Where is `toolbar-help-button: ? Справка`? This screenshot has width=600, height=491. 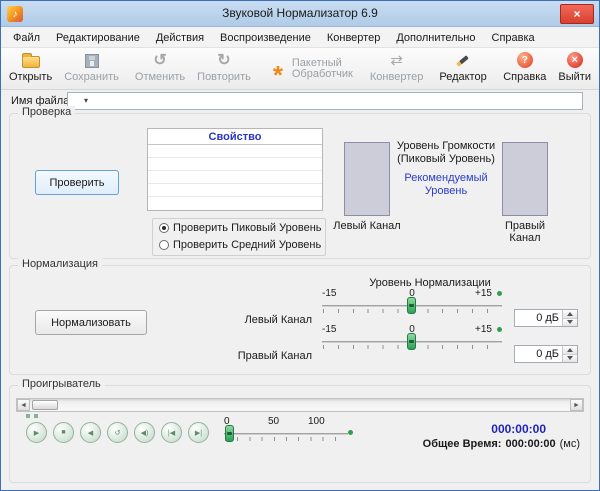
toolbar-help-button: ? Справка is located at coordinates (524, 68).